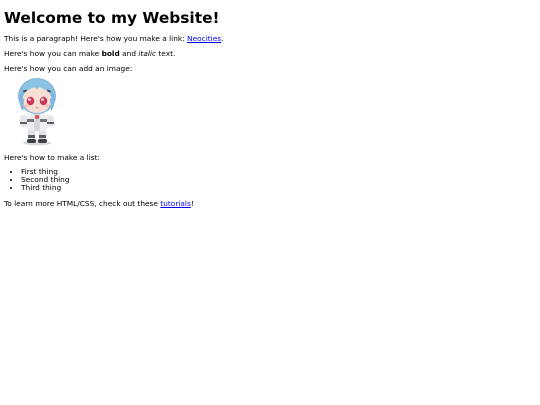 The height and width of the screenshot is (405, 540). I want to click on format-end: text., so click(166, 53).